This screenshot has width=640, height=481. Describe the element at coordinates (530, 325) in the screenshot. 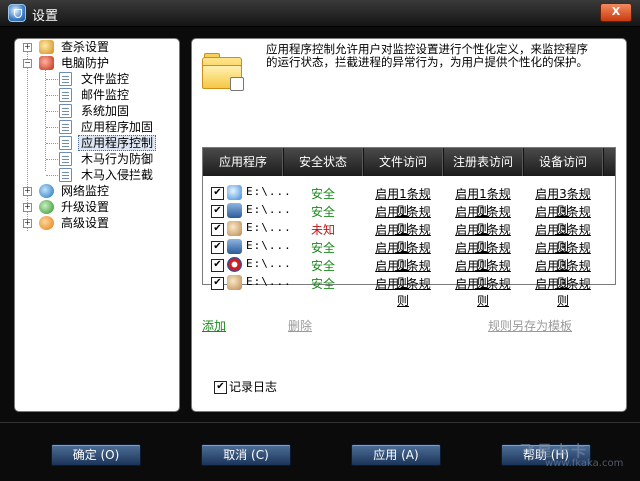

I see `save-template-link: 规则另存为模板` at that location.